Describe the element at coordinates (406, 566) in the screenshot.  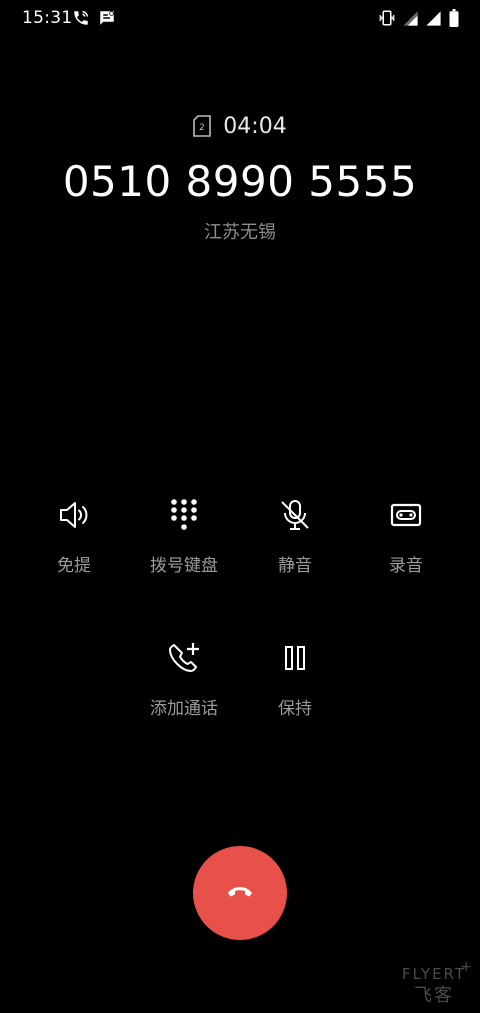
I see `record-label: 录音` at that location.